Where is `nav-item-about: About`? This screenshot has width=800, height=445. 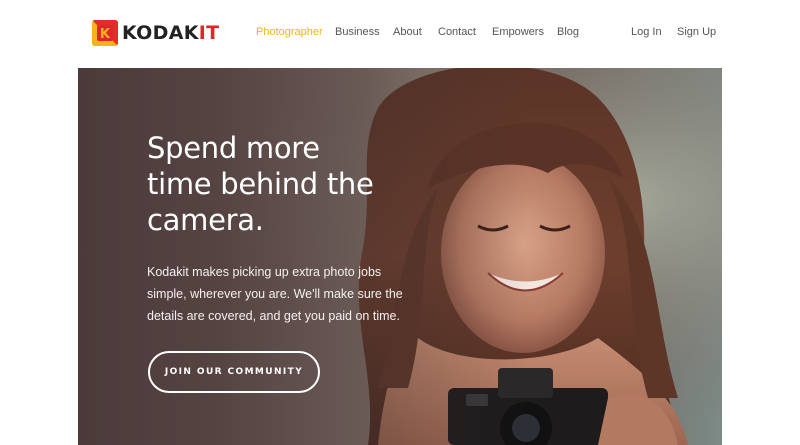
nav-item-about: About is located at coordinates (407, 32).